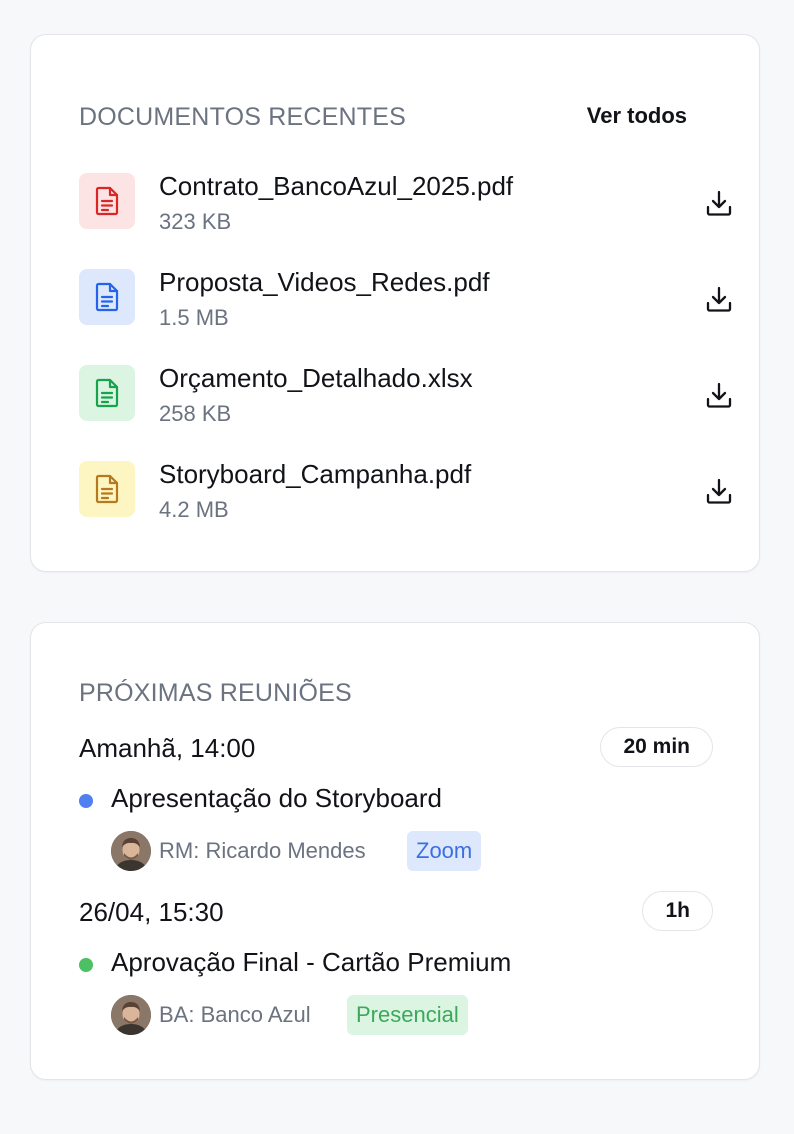 This screenshot has width=794, height=1134. What do you see at coordinates (315, 474) in the screenshot?
I see `document-name: Storyboard_Campanha.pdf` at bounding box center [315, 474].